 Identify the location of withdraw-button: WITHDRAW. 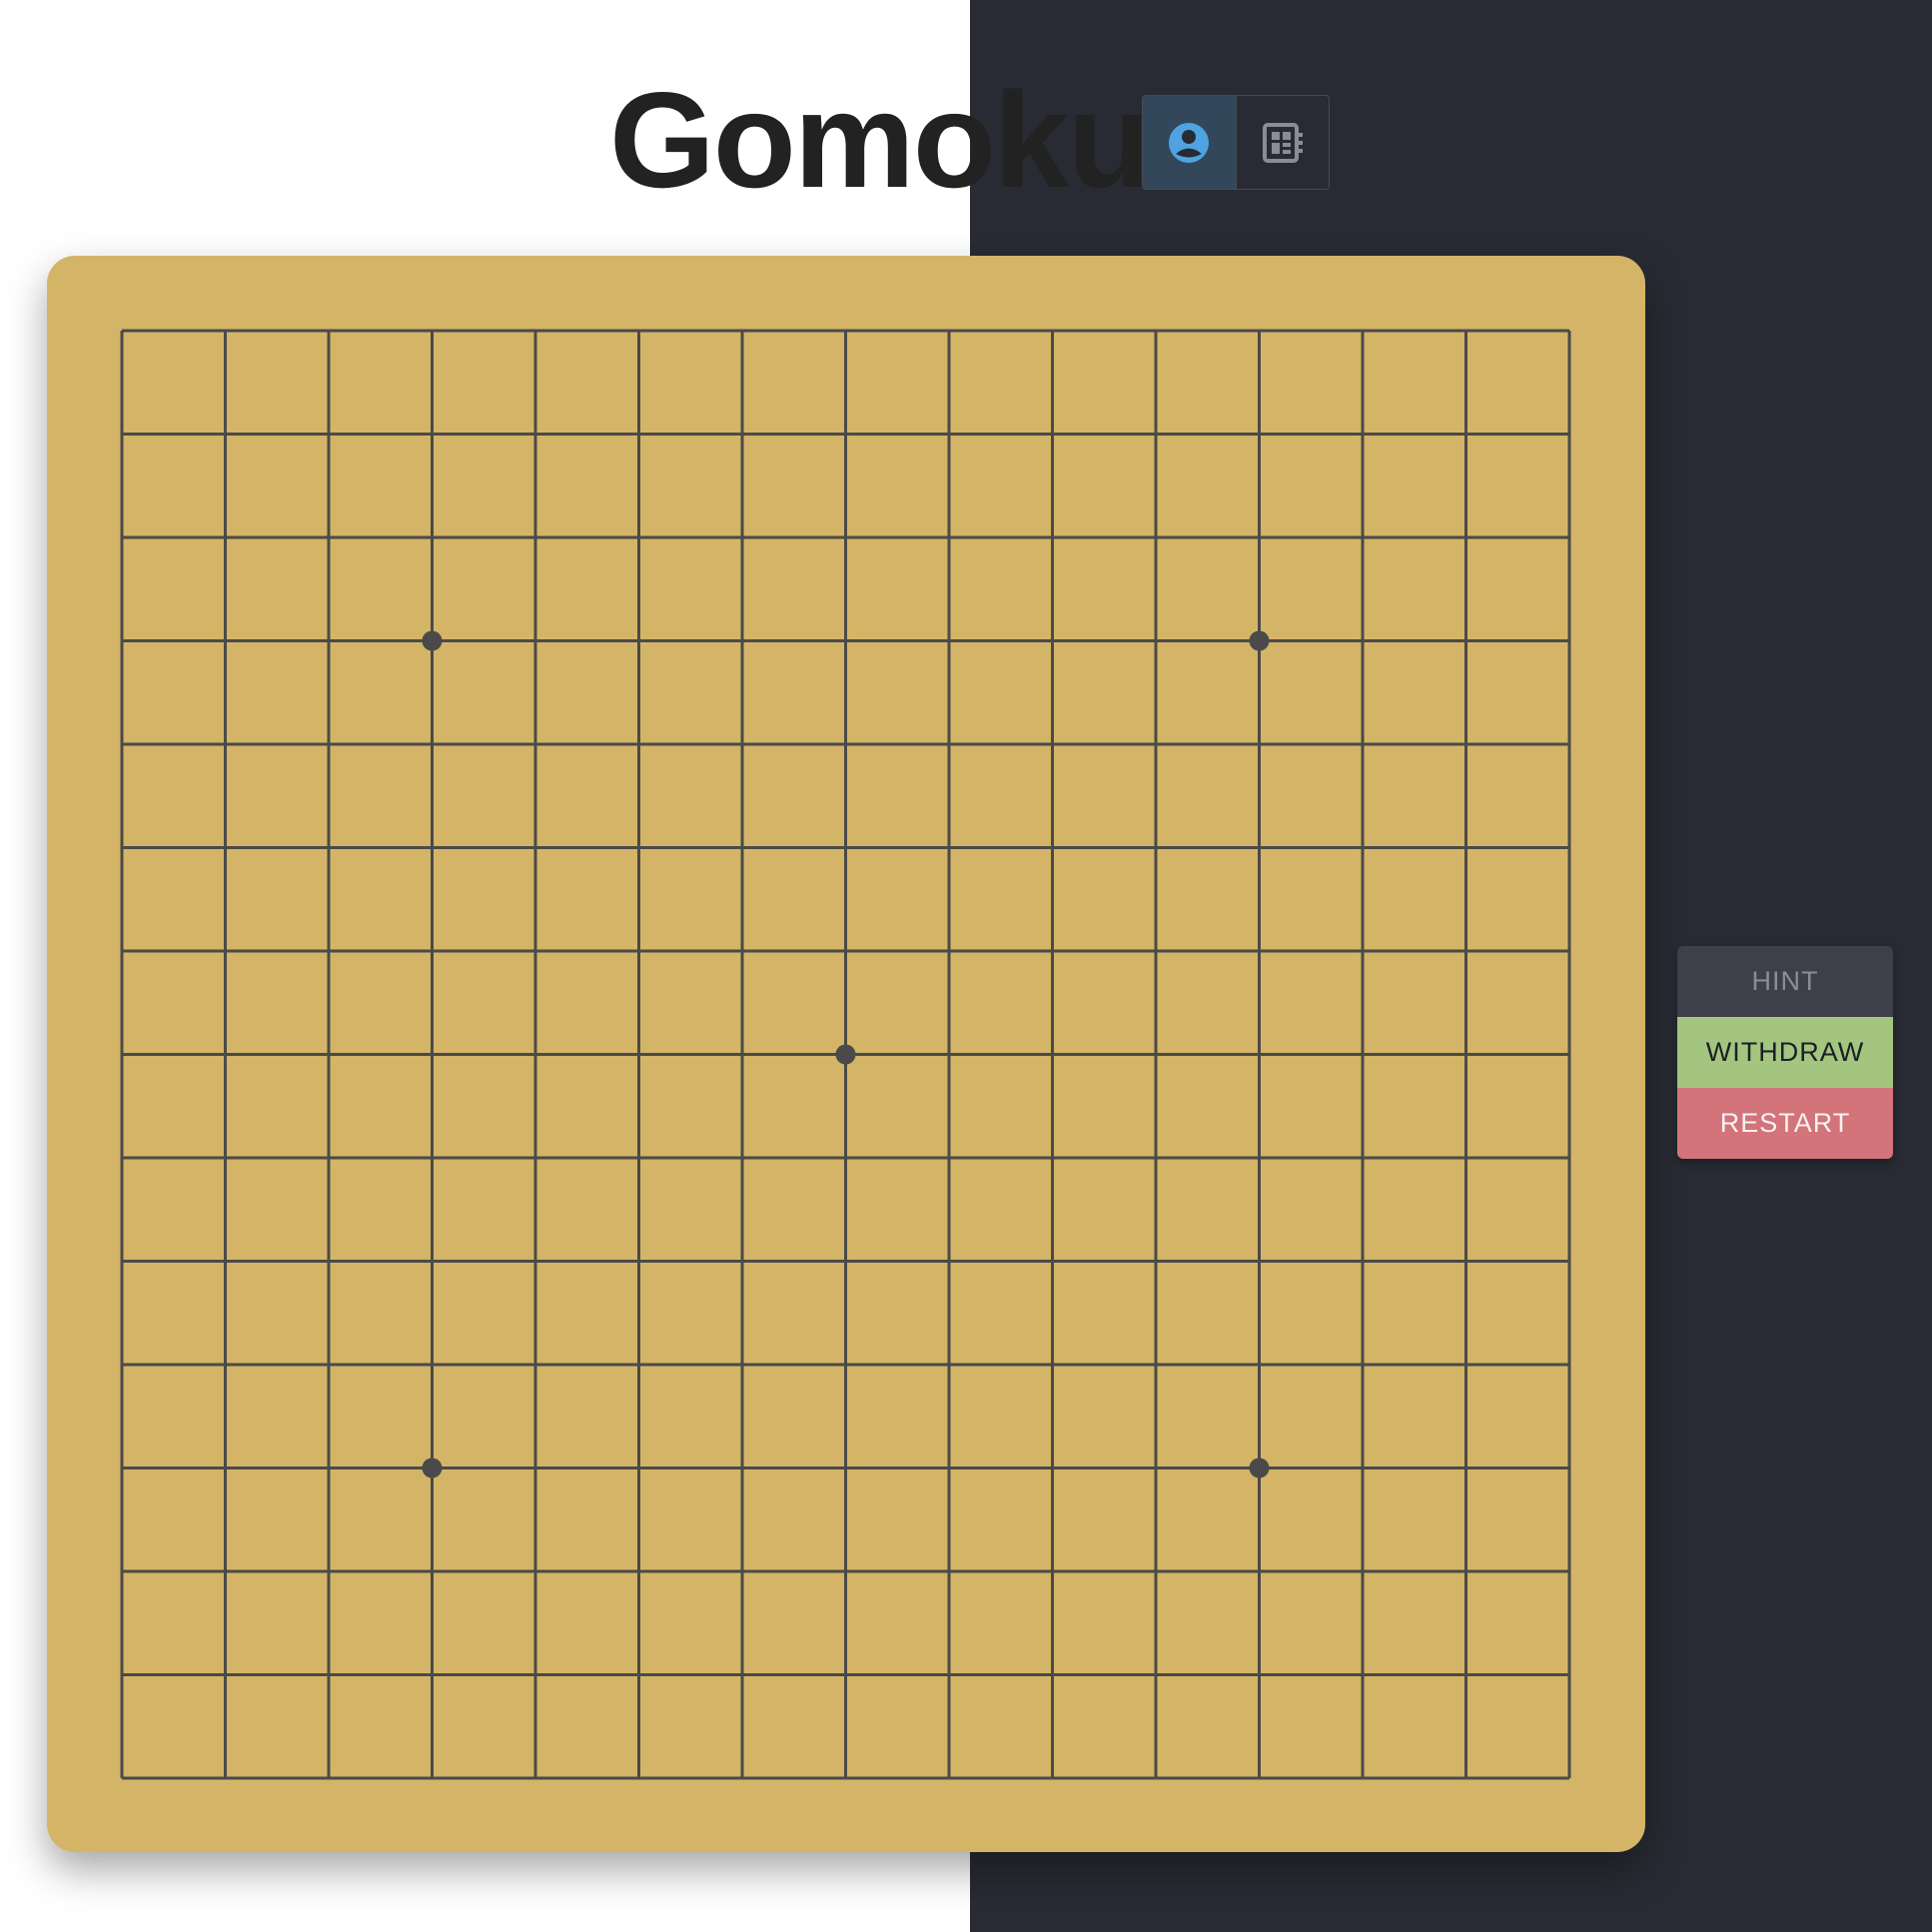
(1785, 1052).